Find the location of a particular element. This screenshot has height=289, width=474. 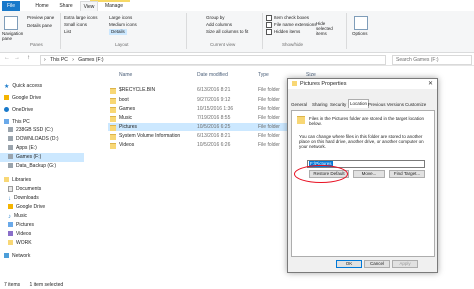

status-bar: 7 items 1 item selected is located at coordinates (237, 285).